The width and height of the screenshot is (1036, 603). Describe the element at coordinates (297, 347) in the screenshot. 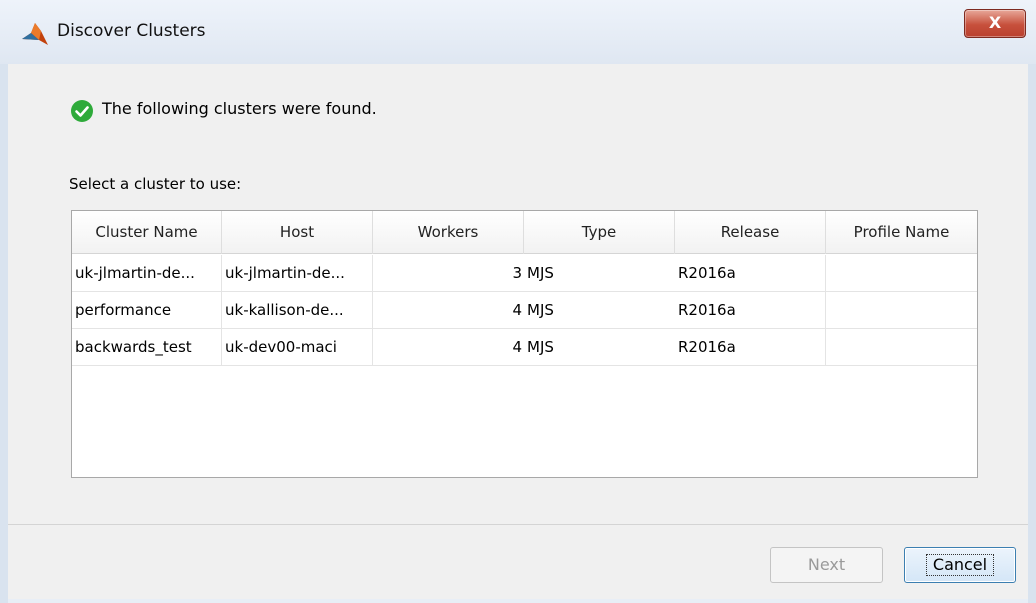

I see `cell-host: uk-dev00-maci` at that location.